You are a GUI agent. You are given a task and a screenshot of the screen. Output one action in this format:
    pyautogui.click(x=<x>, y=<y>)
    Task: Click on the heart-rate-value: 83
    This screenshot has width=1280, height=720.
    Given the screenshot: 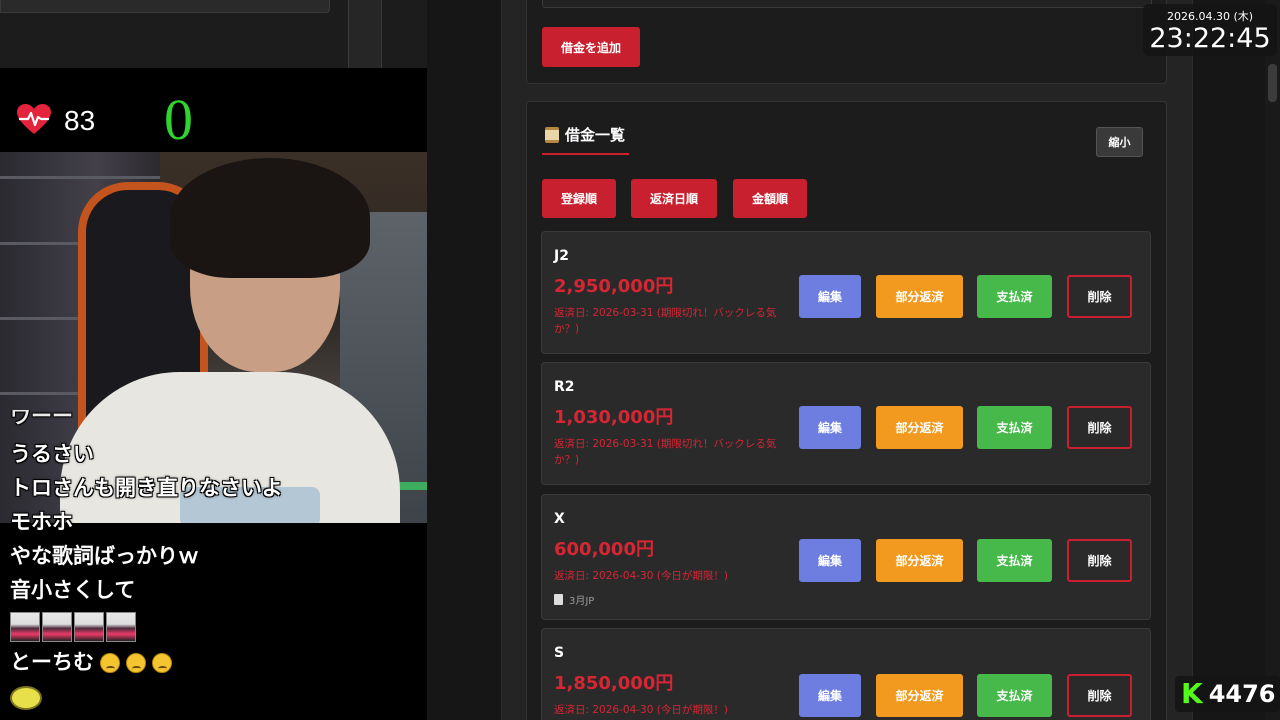 What is the action you would take?
    pyautogui.click(x=80, y=120)
    